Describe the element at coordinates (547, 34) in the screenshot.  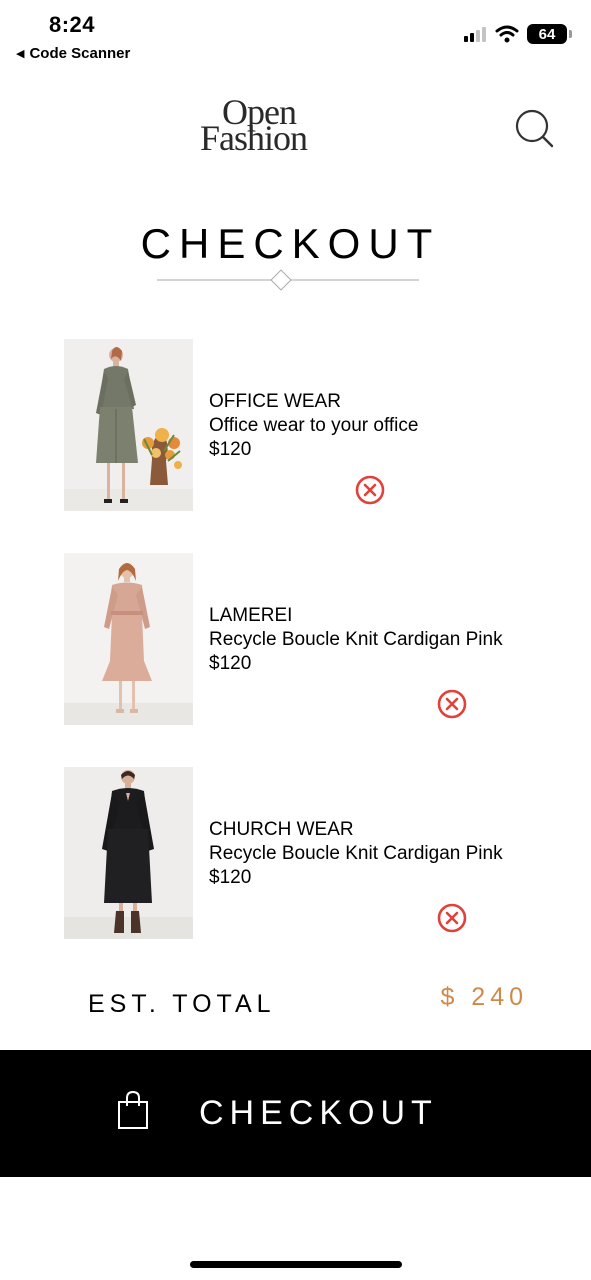
I see `battery-level: 64` at that location.